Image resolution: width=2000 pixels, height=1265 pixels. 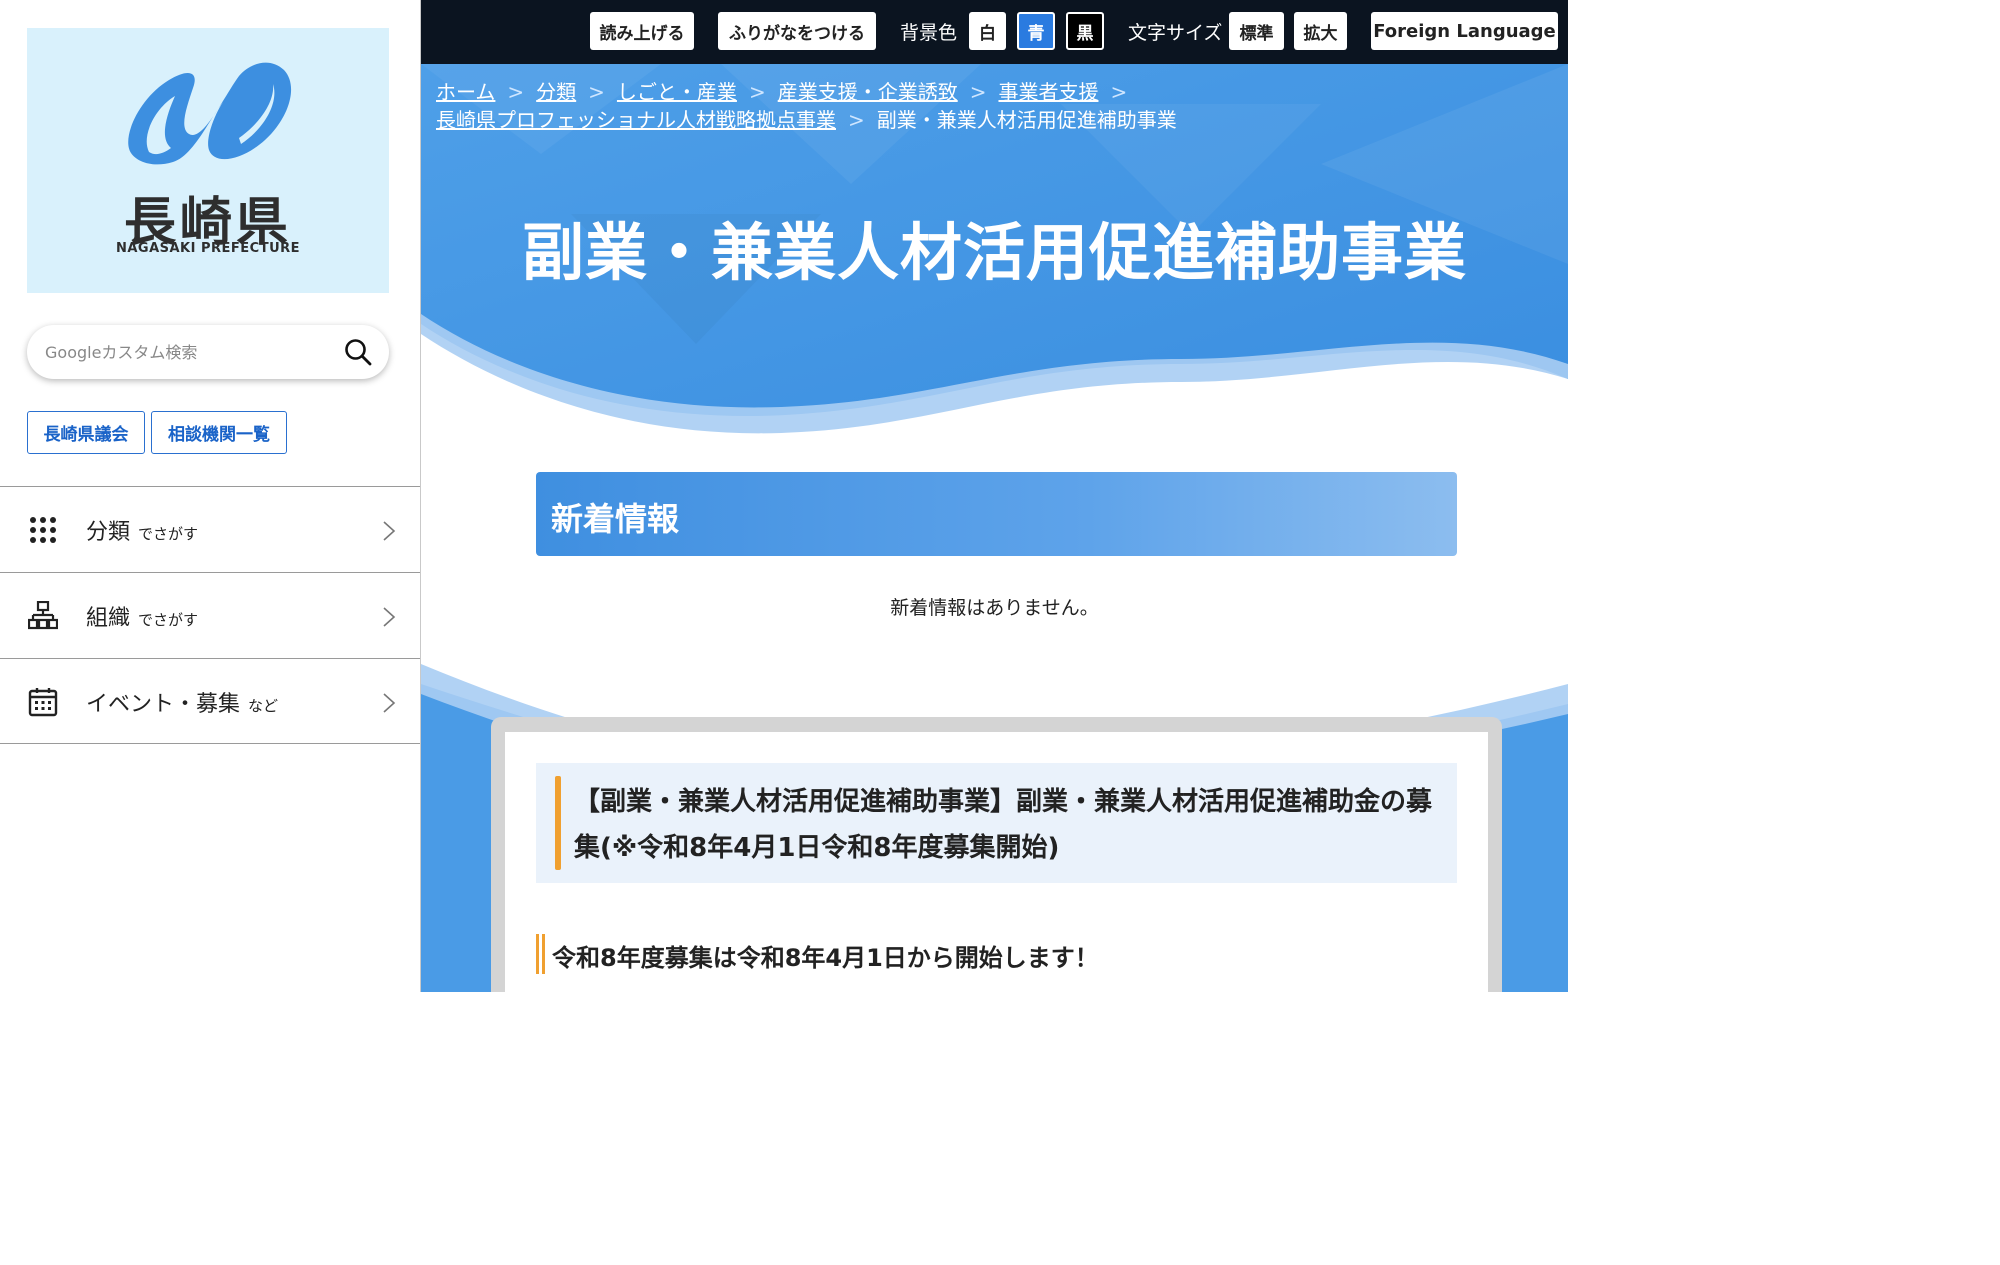 I want to click on nav-label-organization: 組織 でさがす, so click(x=142, y=616).